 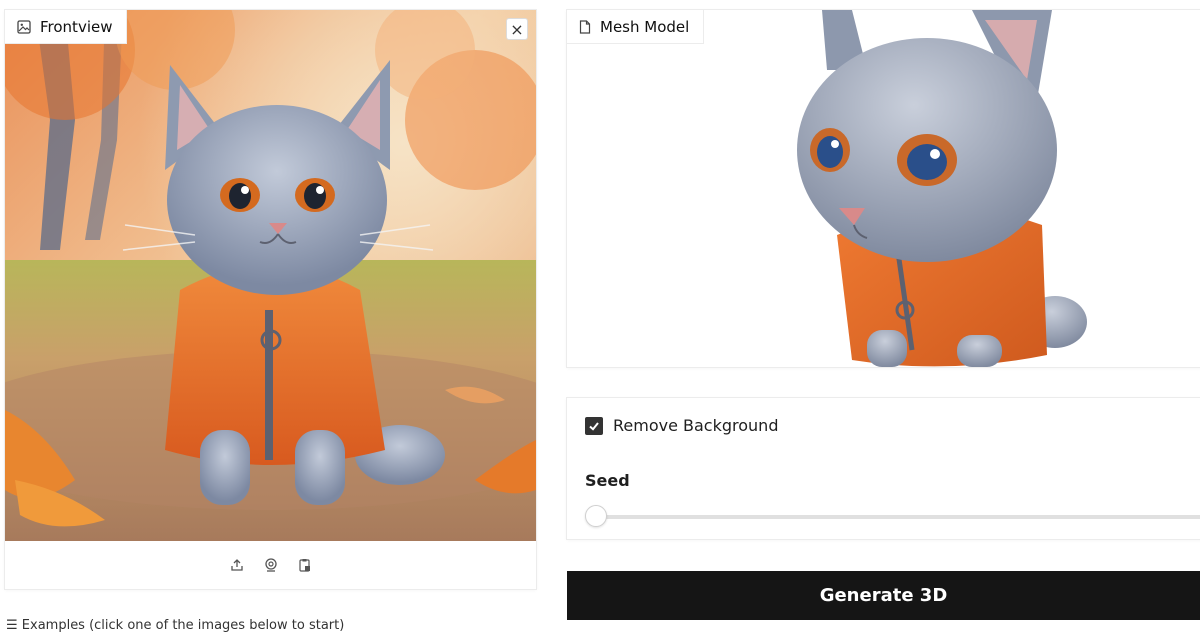 I want to click on webcam-icon, so click(x=270, y=565).